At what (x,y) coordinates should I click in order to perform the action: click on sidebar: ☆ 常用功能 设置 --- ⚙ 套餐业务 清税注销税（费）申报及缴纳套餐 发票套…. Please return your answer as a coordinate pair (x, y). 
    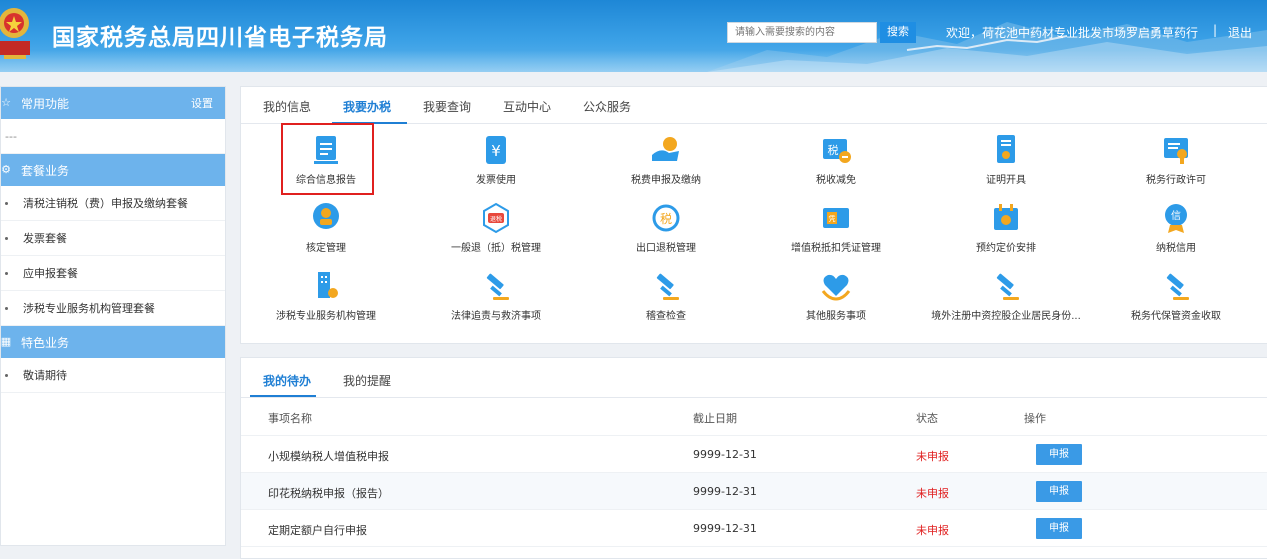
    Looking at the image, I should click on (113, 316).